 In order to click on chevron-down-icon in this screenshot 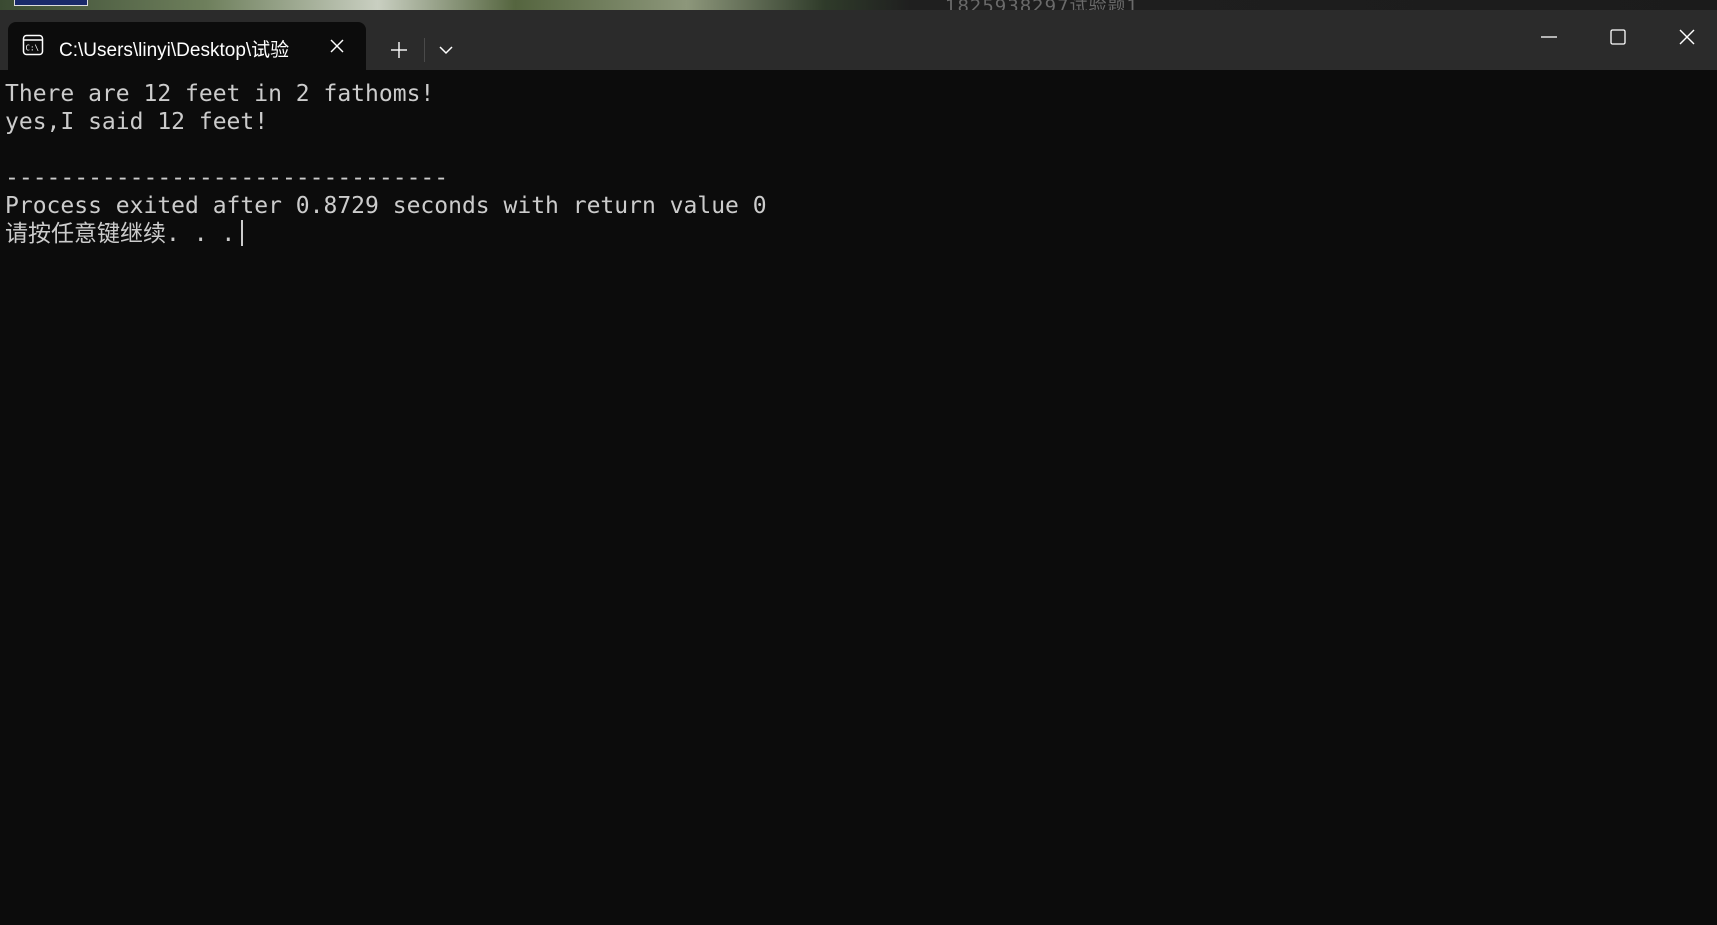, I will do `click(446, 50)`.